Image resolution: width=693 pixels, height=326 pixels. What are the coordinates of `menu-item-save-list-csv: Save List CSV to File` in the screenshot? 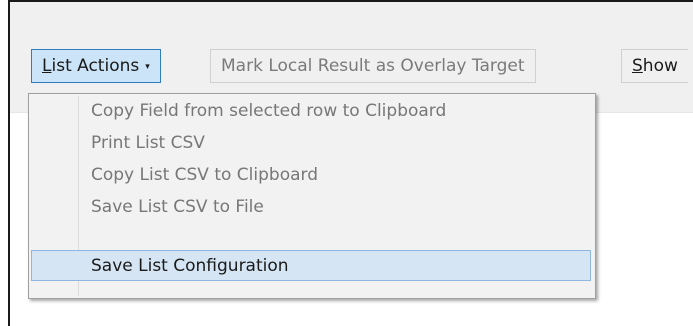 It's located at (311, 206).